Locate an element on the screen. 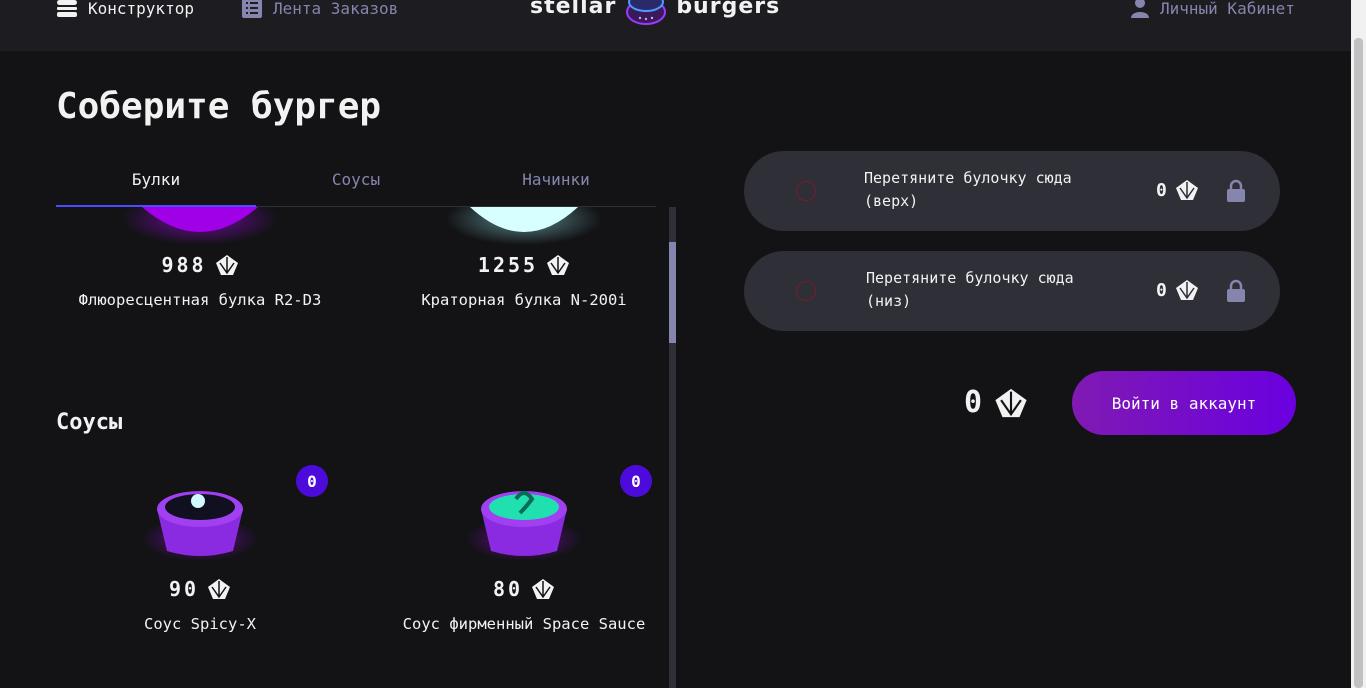 This screenshot has height=688, width=1366. drop-zone-label: Перетяните булочку сюда (низ) is located at coordinates (986, 290).